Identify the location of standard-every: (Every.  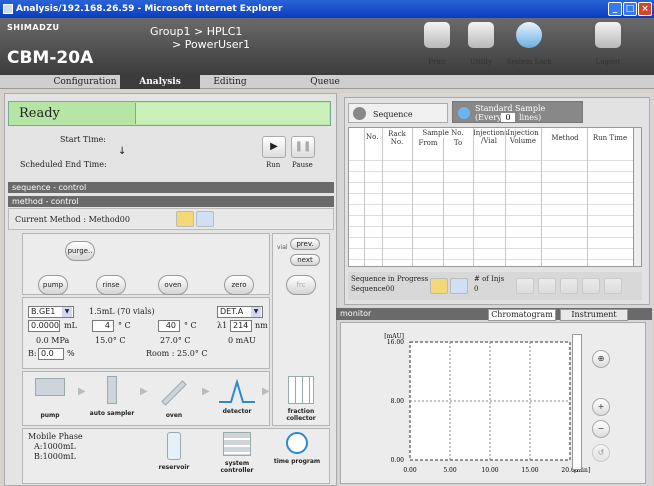
(488, 117).